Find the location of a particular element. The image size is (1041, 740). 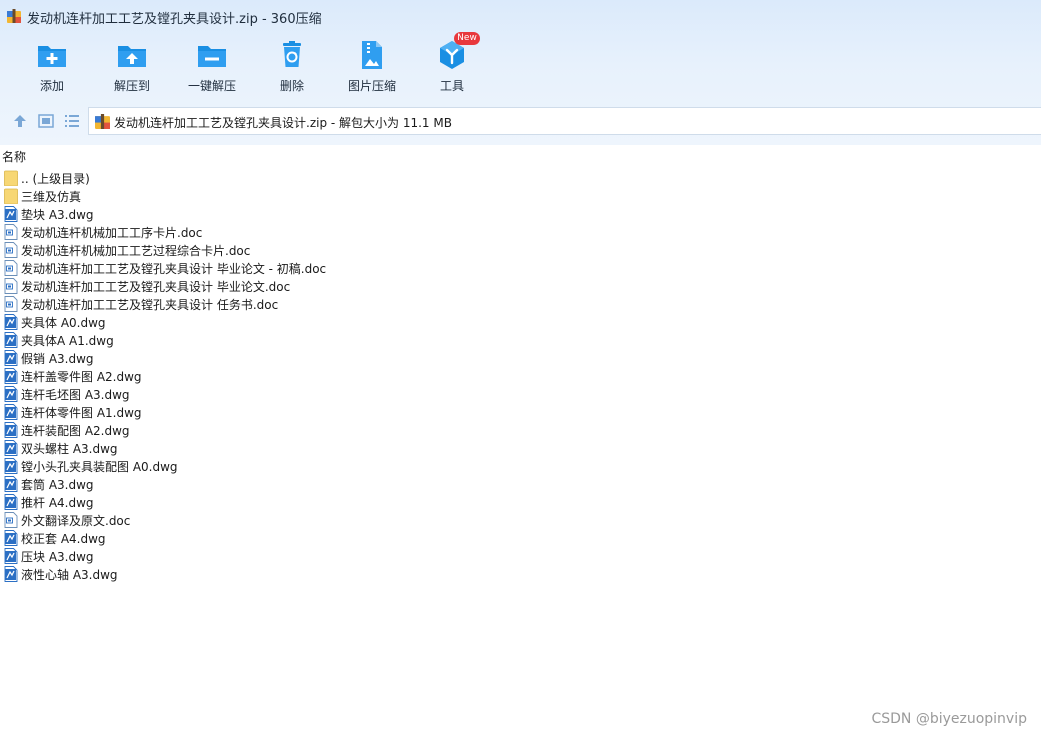

file-row: 推杆 A4.dwg is located at coordinates (520, 502).